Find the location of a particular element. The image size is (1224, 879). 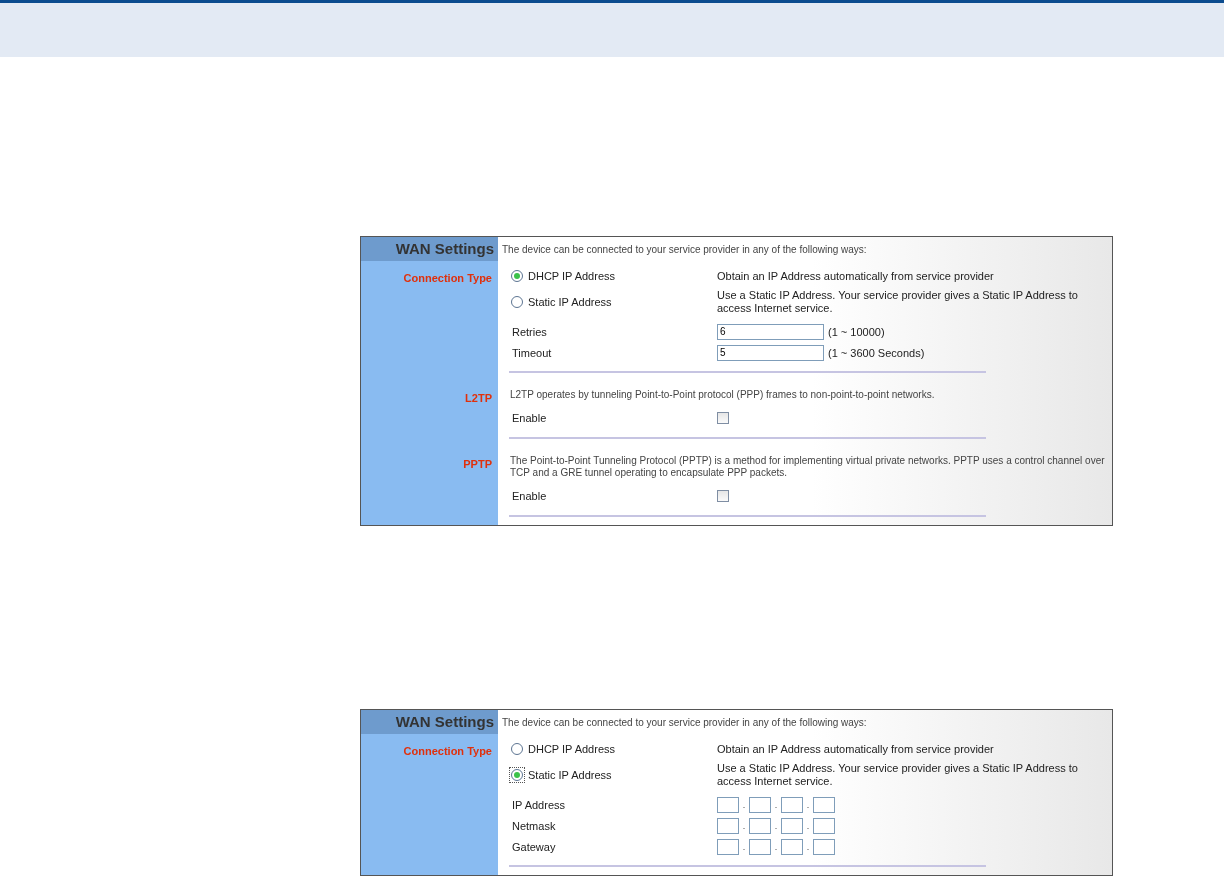

text-field: 6 is located at coordinates (770, 331).